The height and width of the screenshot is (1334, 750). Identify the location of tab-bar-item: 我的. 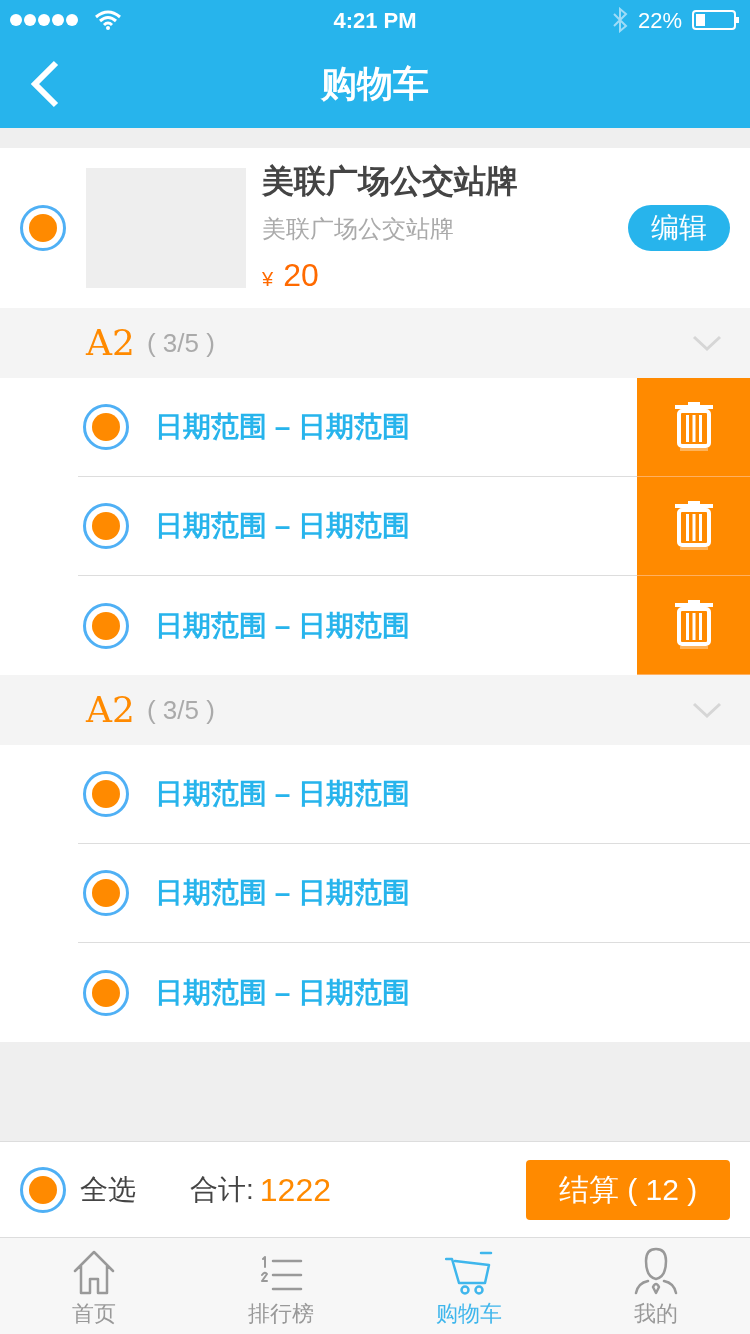
(656, 1286).